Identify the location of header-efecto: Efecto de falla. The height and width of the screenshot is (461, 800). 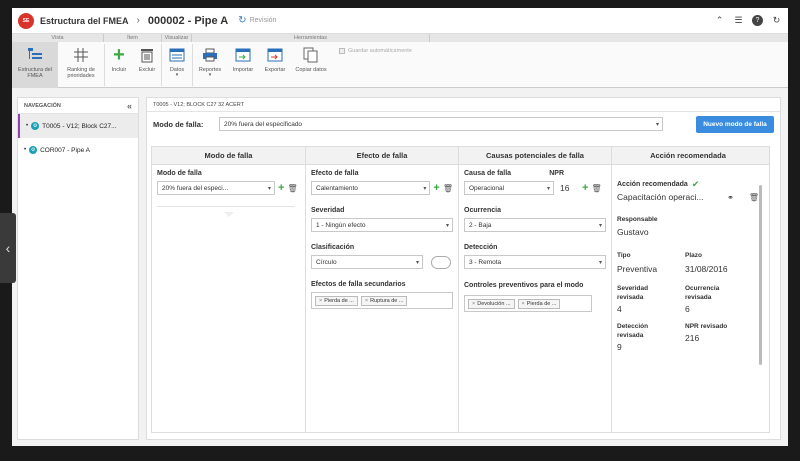
(382, 155).